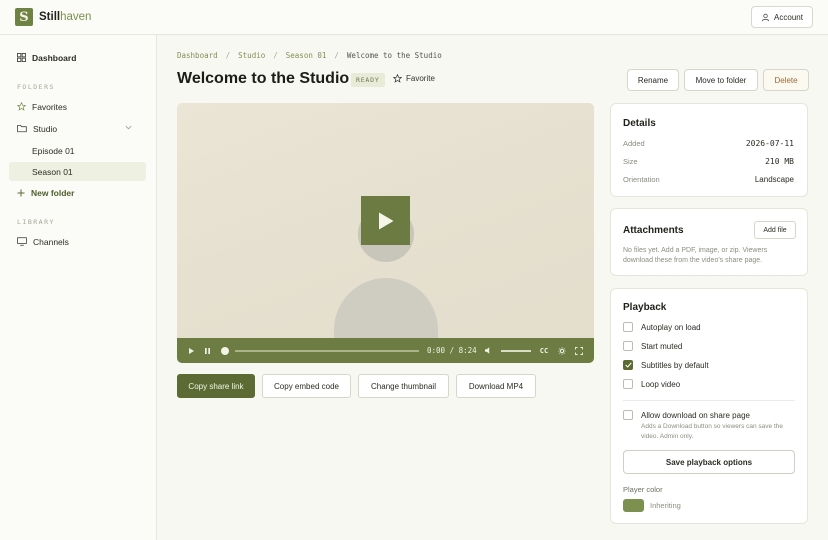 The width and height of the screenshot is (828, 540). Describe the element at coordinates (77, 106) in the screenshot. I see `sidebar-item-favorites: Favorites` at that location.